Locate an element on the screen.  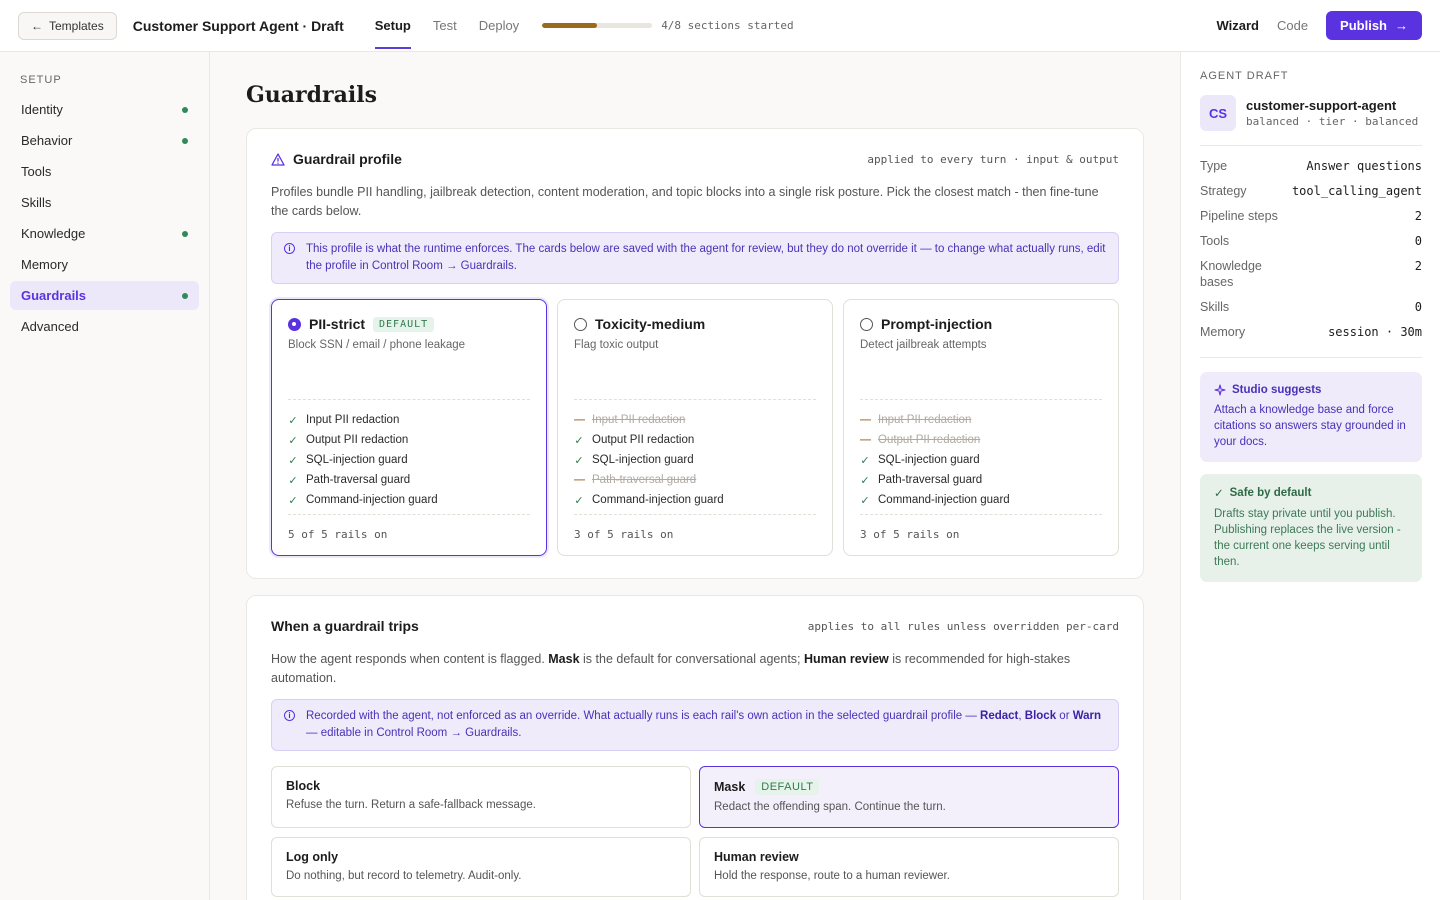
progress-label: 4/8 sections started is located at coordinates (727, 25).